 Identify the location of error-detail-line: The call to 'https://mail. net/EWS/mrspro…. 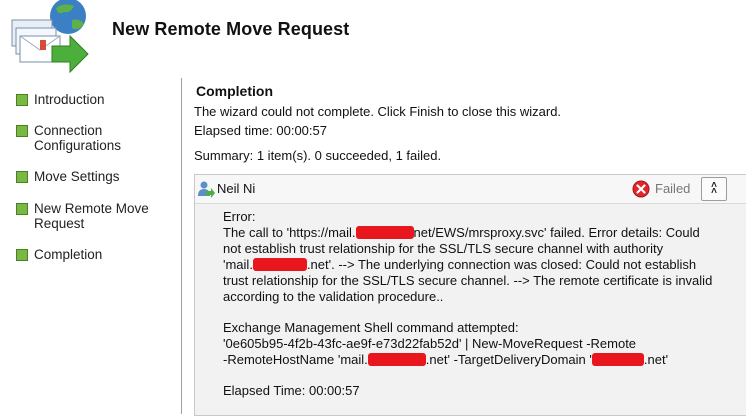
(461, 232).